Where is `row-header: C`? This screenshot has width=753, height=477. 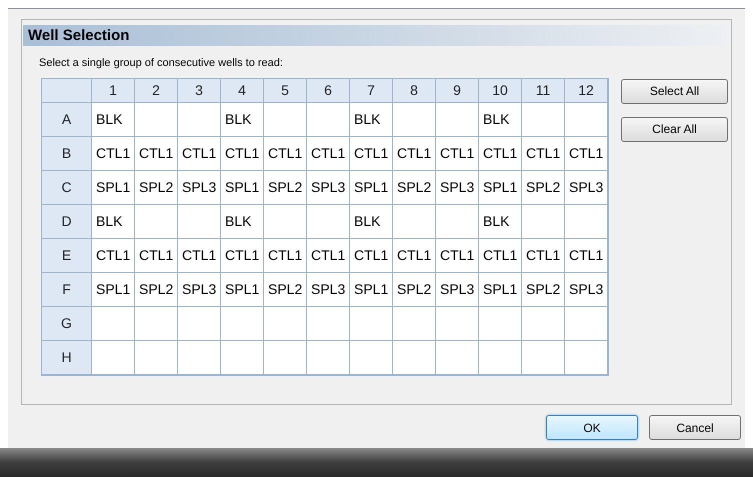 row-header: C is located at coordinates (67, 187).